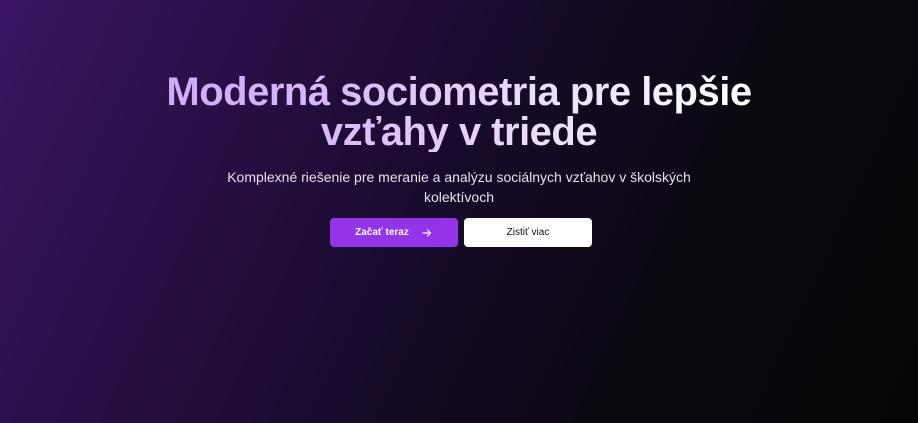  What do you see at coordinates (459, 132) in the screenshot?
I see `hero-title-line-2: vzťahy v triede` at bounding box center [459, 132].